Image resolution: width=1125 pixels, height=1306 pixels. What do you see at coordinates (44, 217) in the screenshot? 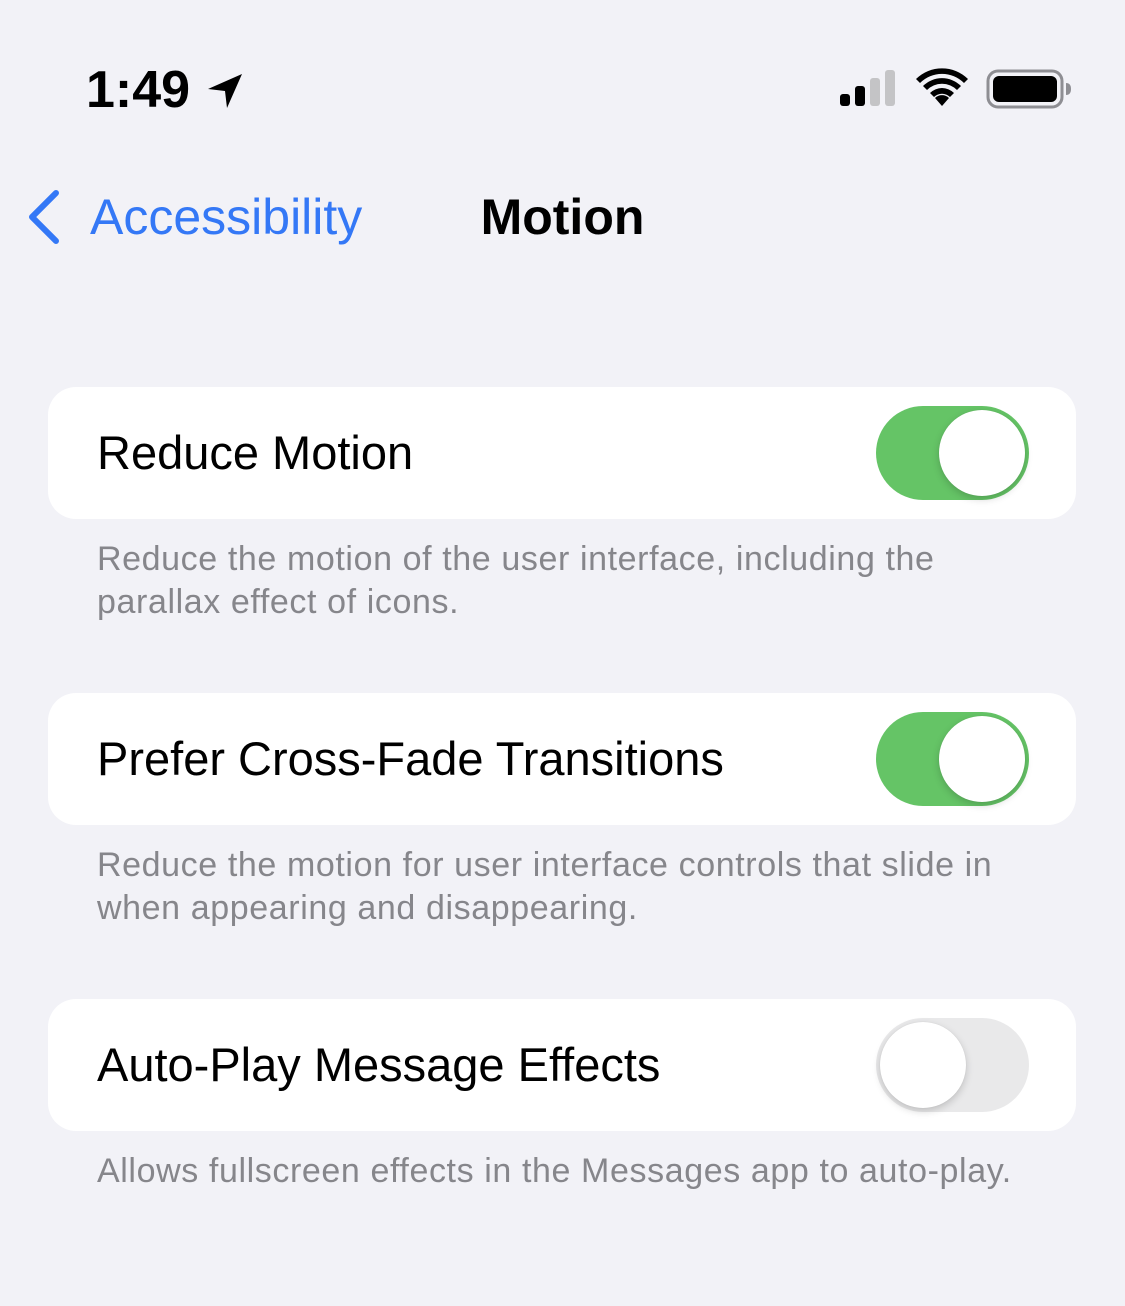
I see `chevron-left-icon` at bounding box center [44, 217].